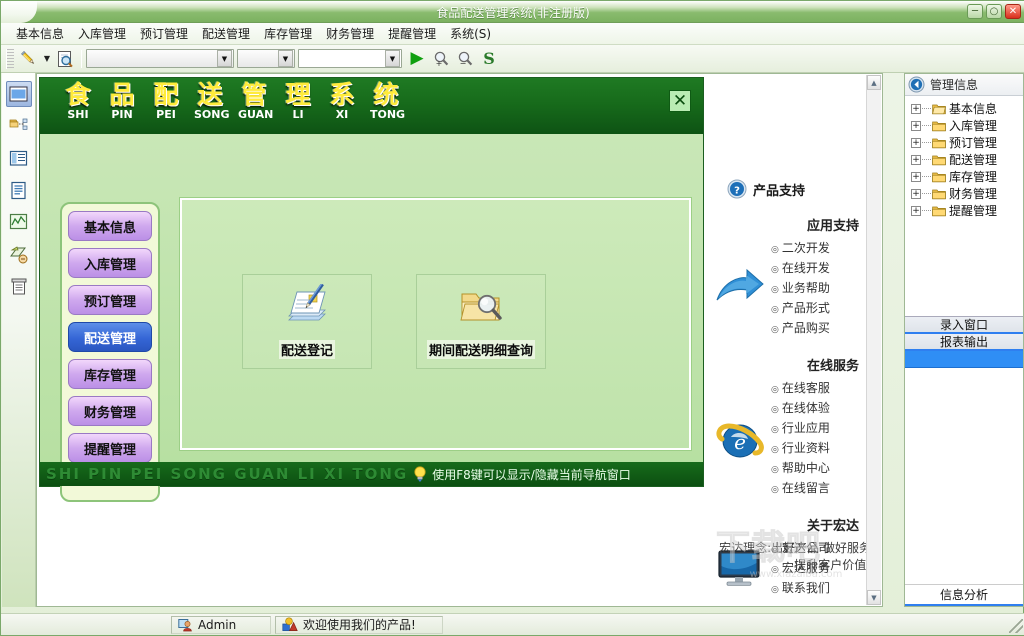  I want to click on print-preview-icon, so click(19, 254).